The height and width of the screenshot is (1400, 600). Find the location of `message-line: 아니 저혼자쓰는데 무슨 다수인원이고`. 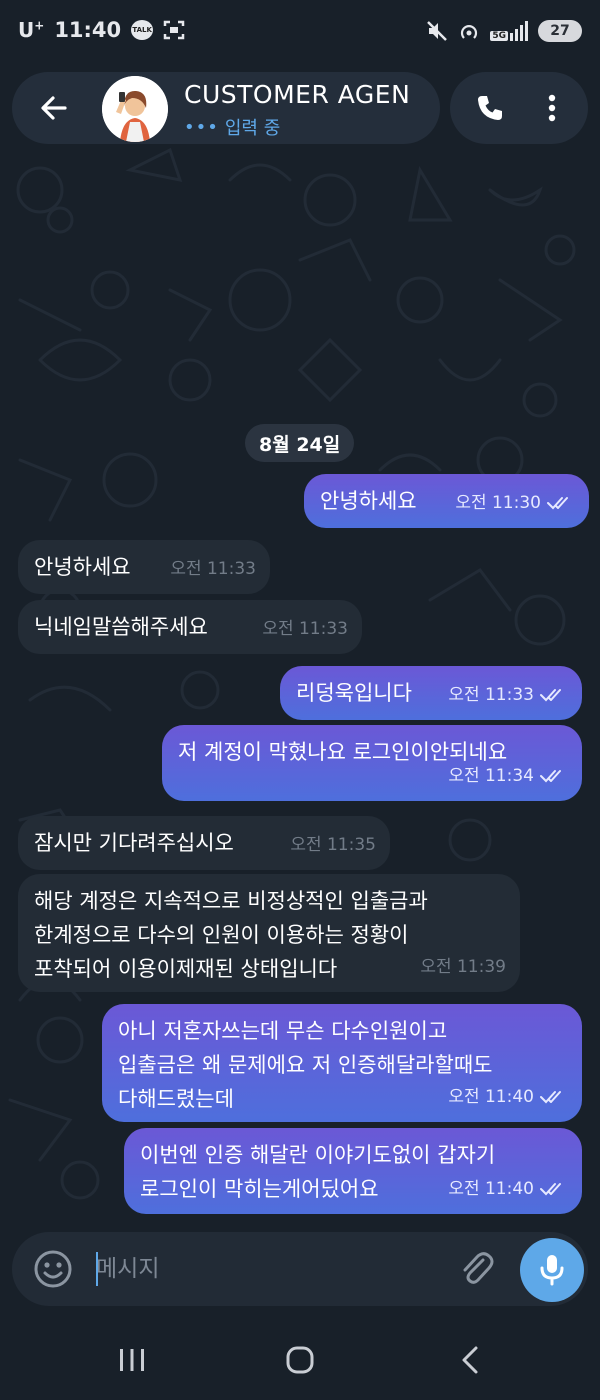

message-line: 아니 저혼자쓰는데 무슨 다수인원이고 is located at coordinates (283, 1031).